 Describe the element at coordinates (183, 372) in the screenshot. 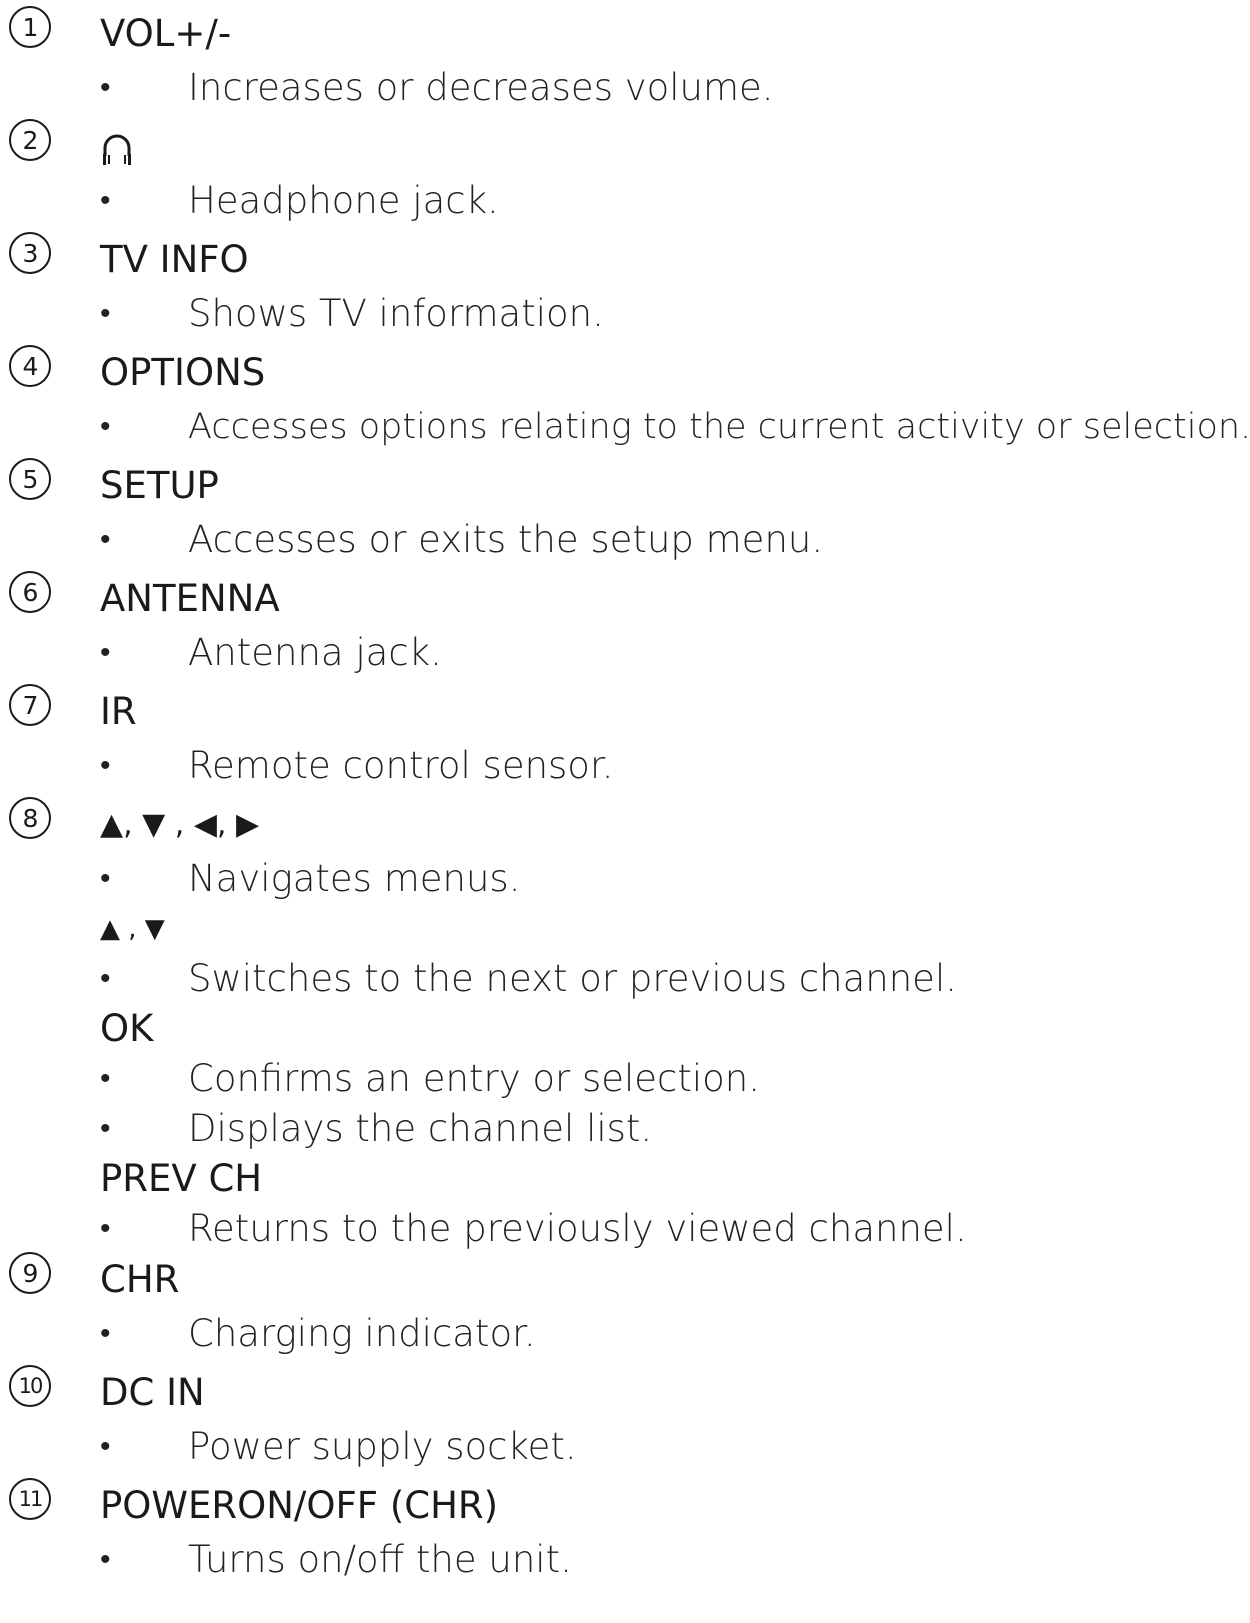

I see `item-label: OPTIONS` at that location.